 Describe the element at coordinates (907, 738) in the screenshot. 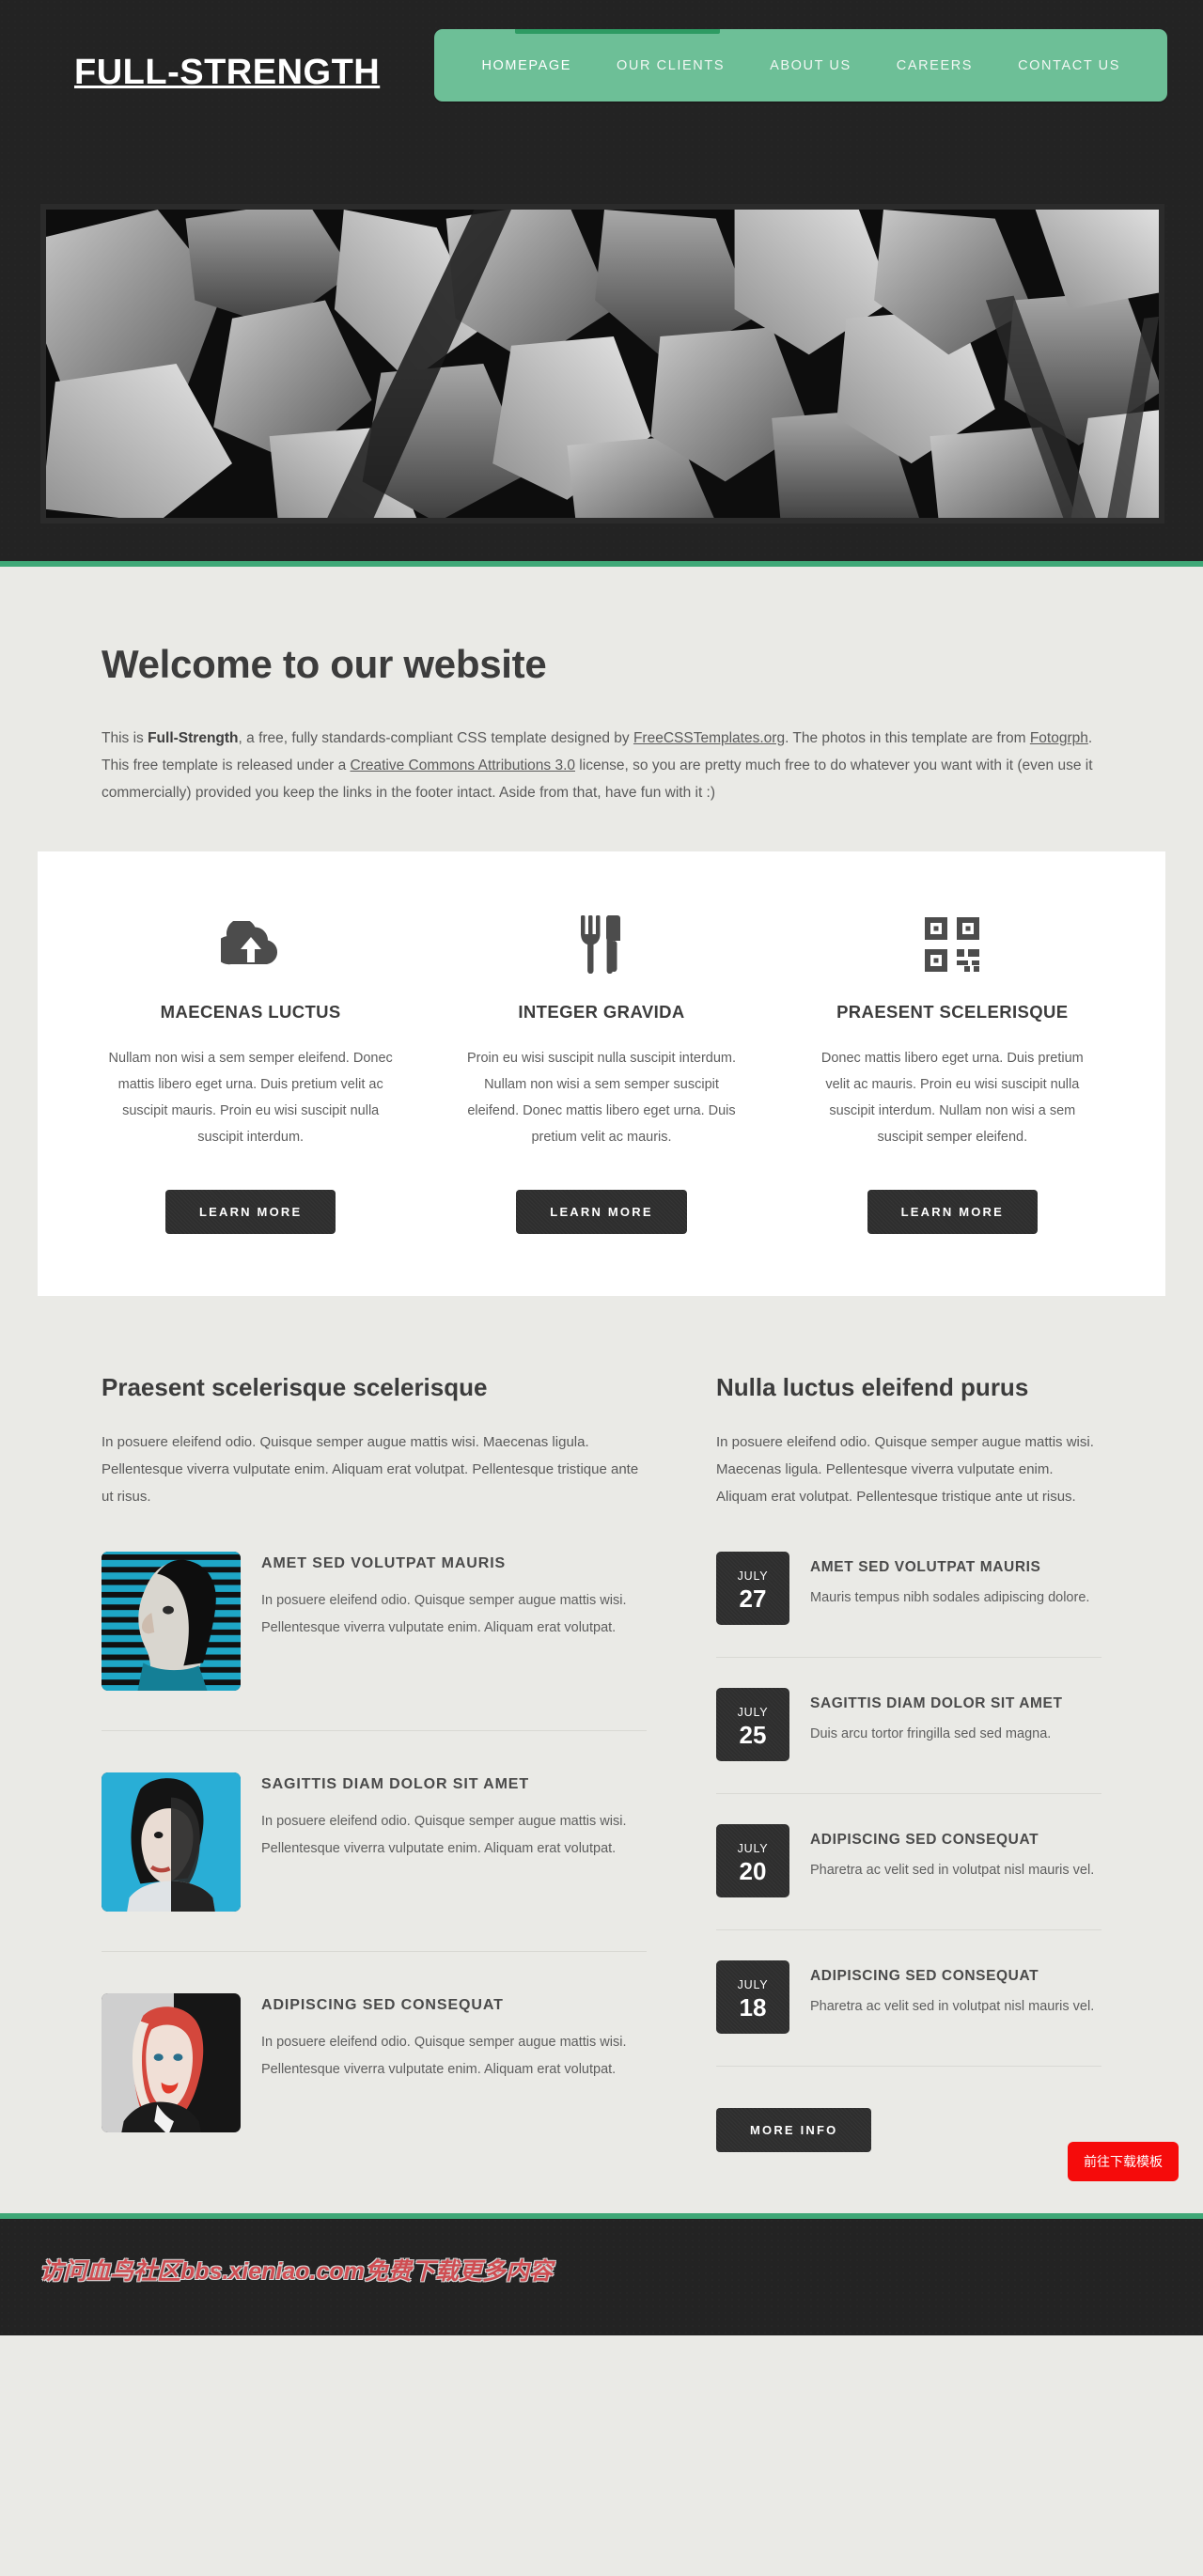

I see `welcome-text-3: . The photos in this template are from` at that location.